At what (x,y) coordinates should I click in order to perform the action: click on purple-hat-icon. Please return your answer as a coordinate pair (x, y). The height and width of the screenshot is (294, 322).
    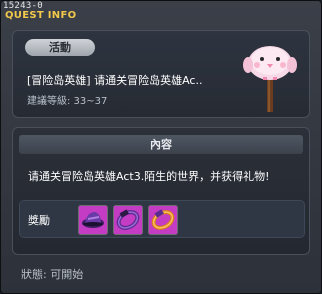
    Looking at the image, I should click on (93, 220).